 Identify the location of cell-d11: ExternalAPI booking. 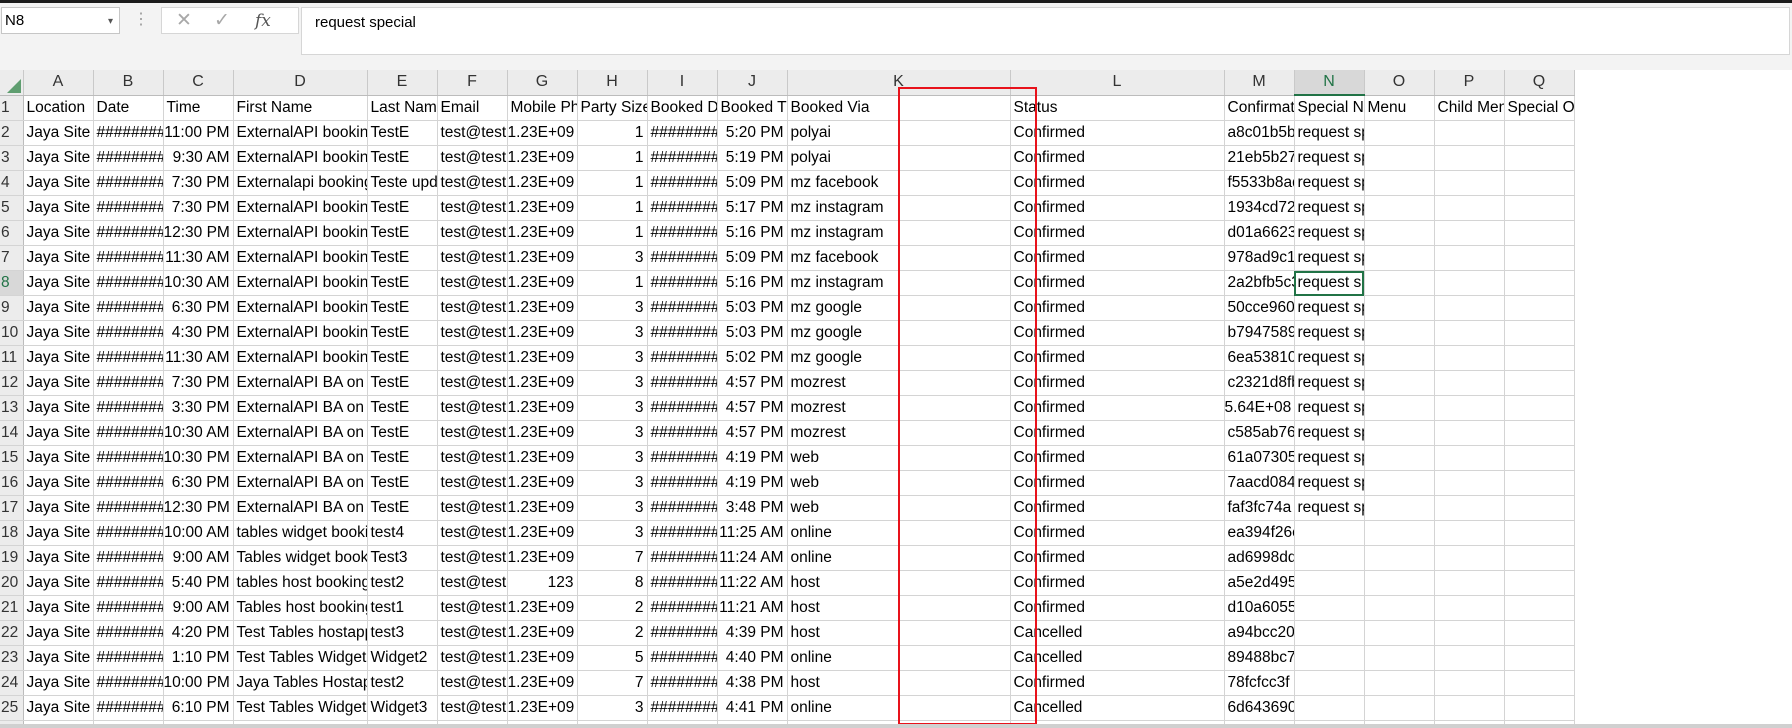
(300, 358).